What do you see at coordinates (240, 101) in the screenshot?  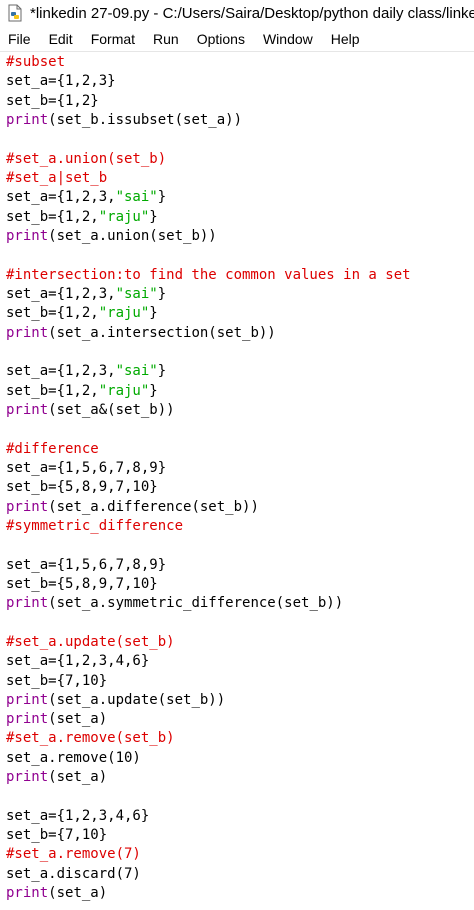 I see `code-line: set_b={1,2}` at bounding box center [240, 101].